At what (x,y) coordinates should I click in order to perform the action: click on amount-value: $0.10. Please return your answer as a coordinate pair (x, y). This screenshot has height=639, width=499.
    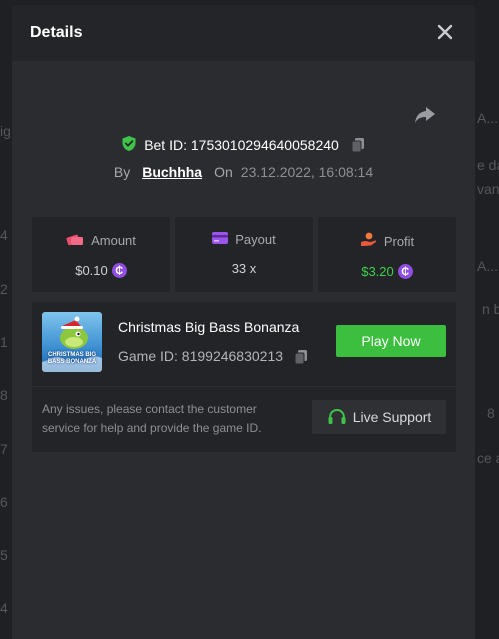
    Looking at the image, I should click on (91, 270).